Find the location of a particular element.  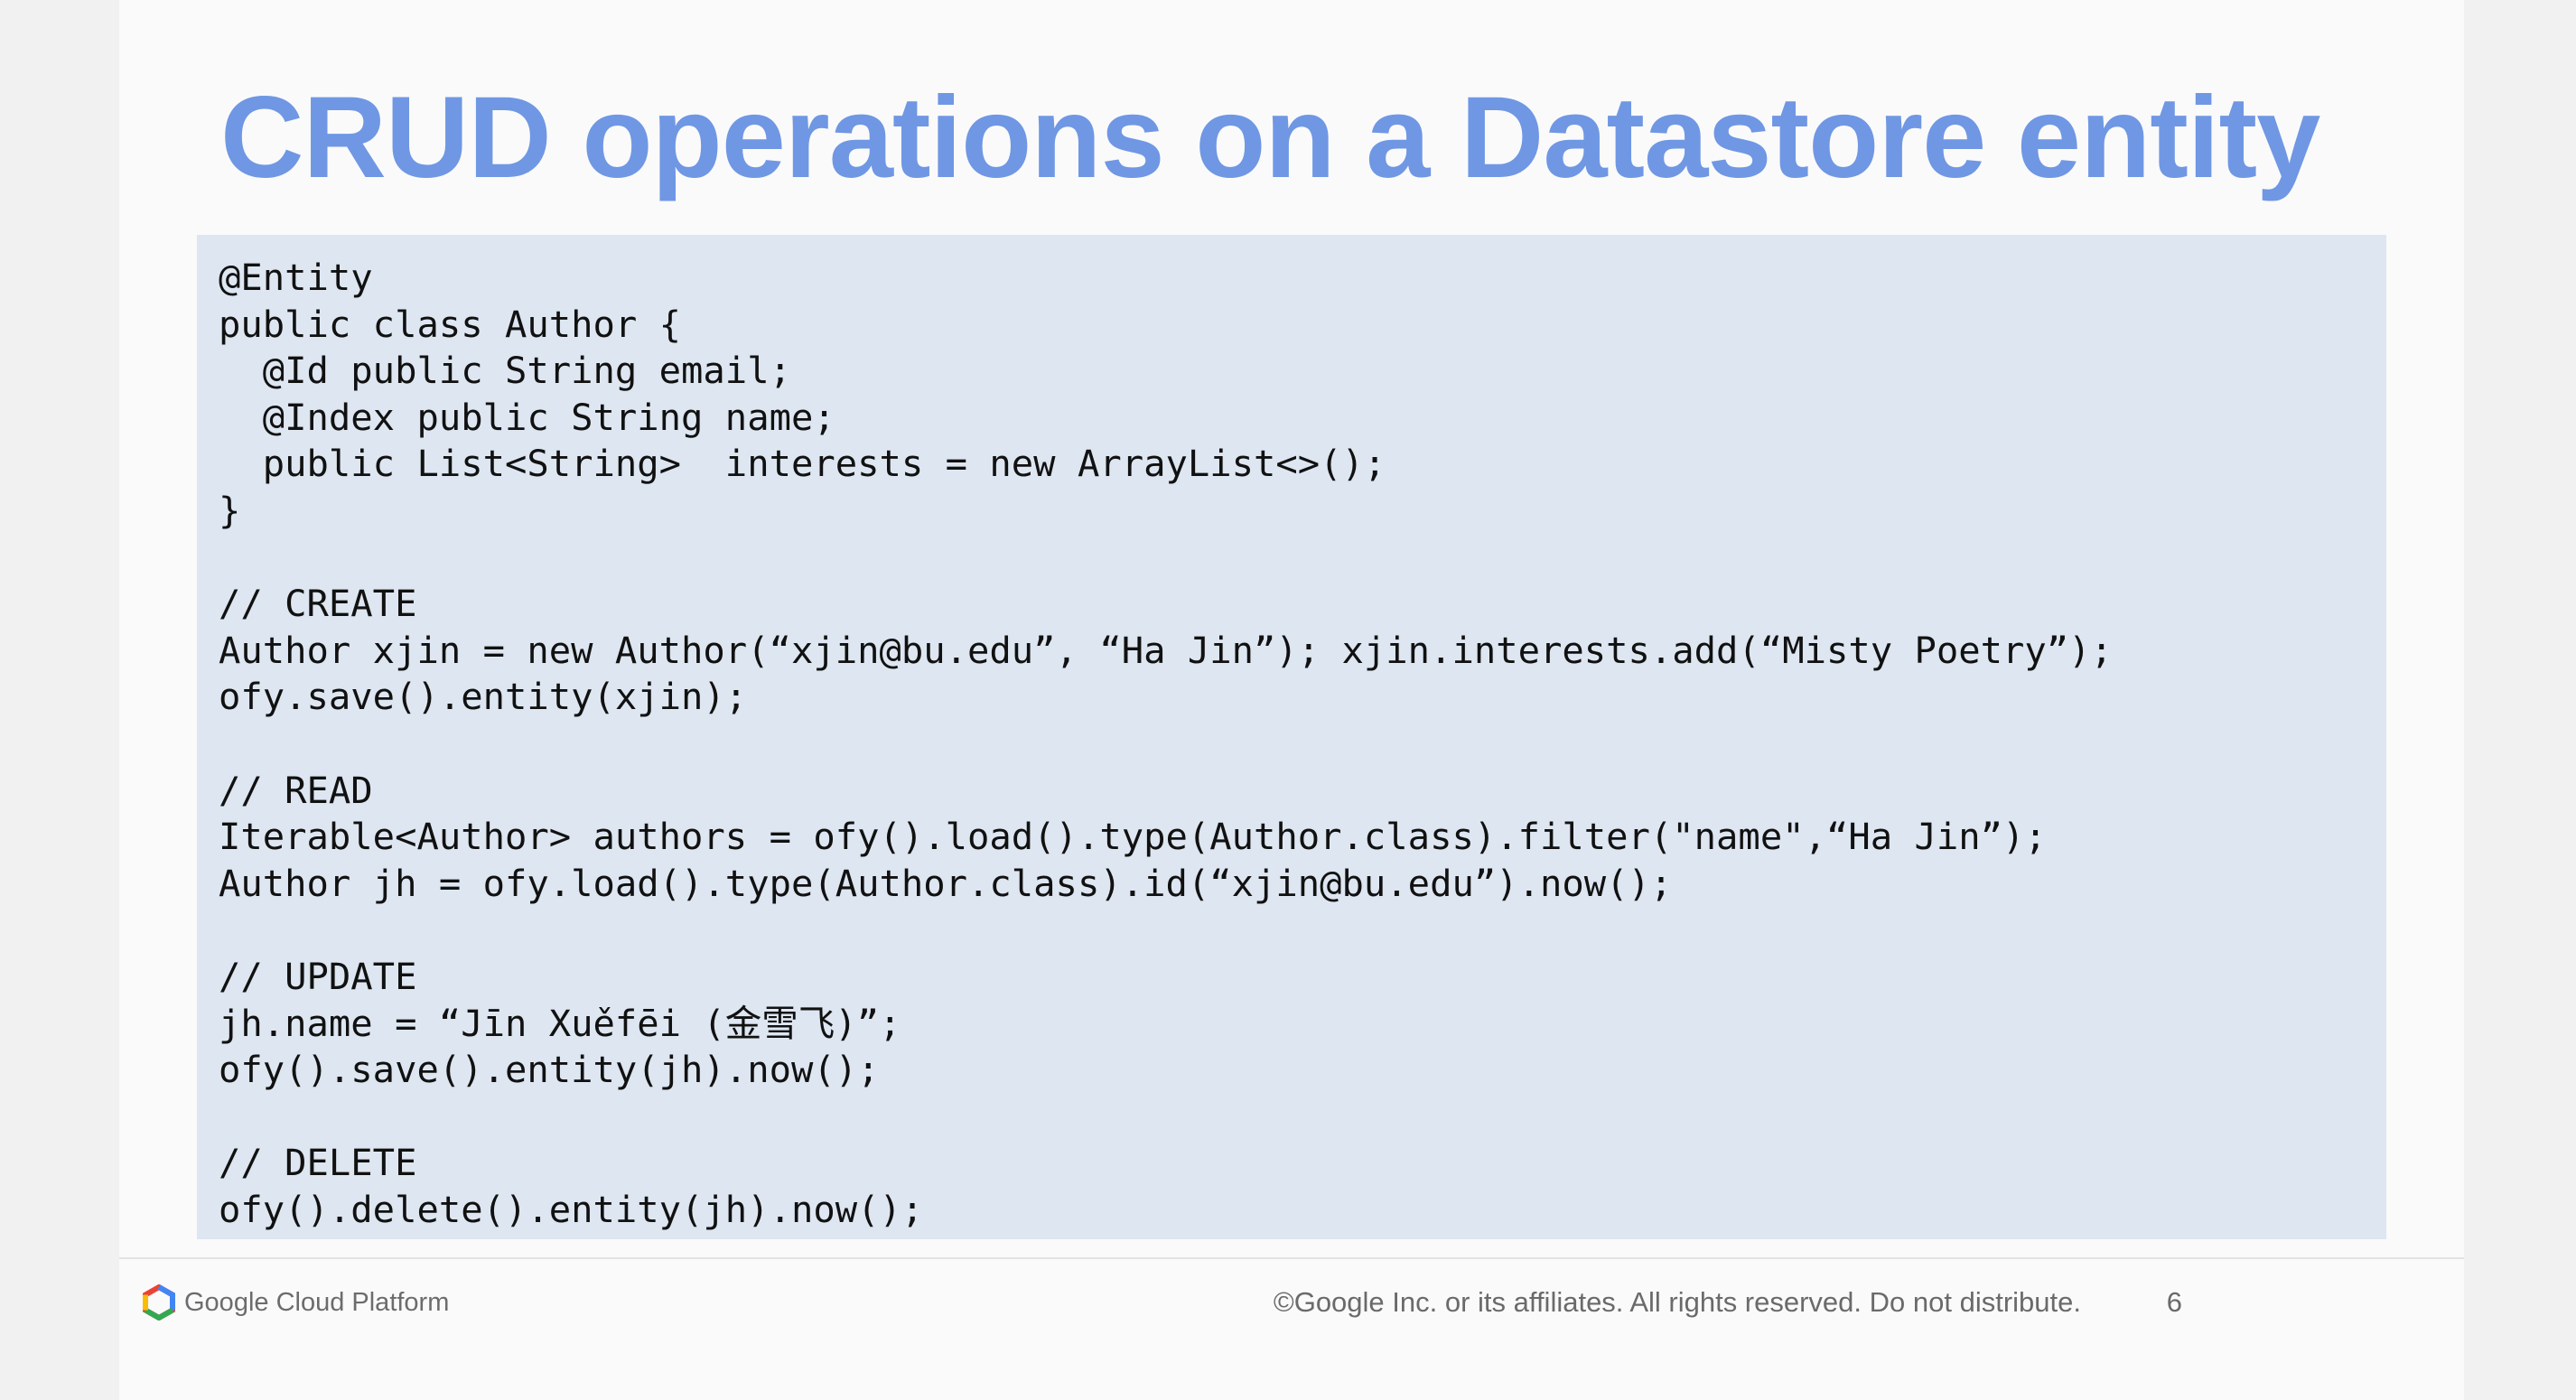

code-comment-update: // UPDATE is located at coordinates (318, 976).